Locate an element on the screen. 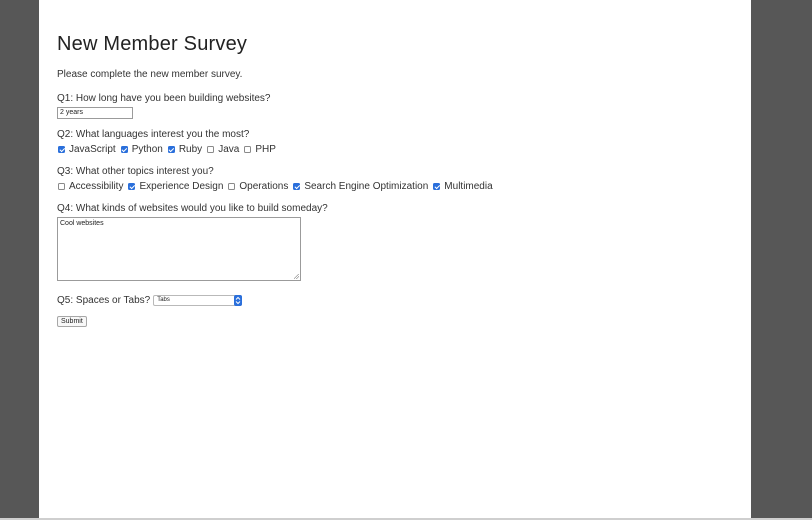 This screenshot has height=520, width=812. q3-option-multimedia: Multimedia is located at coordinates (462, 186).